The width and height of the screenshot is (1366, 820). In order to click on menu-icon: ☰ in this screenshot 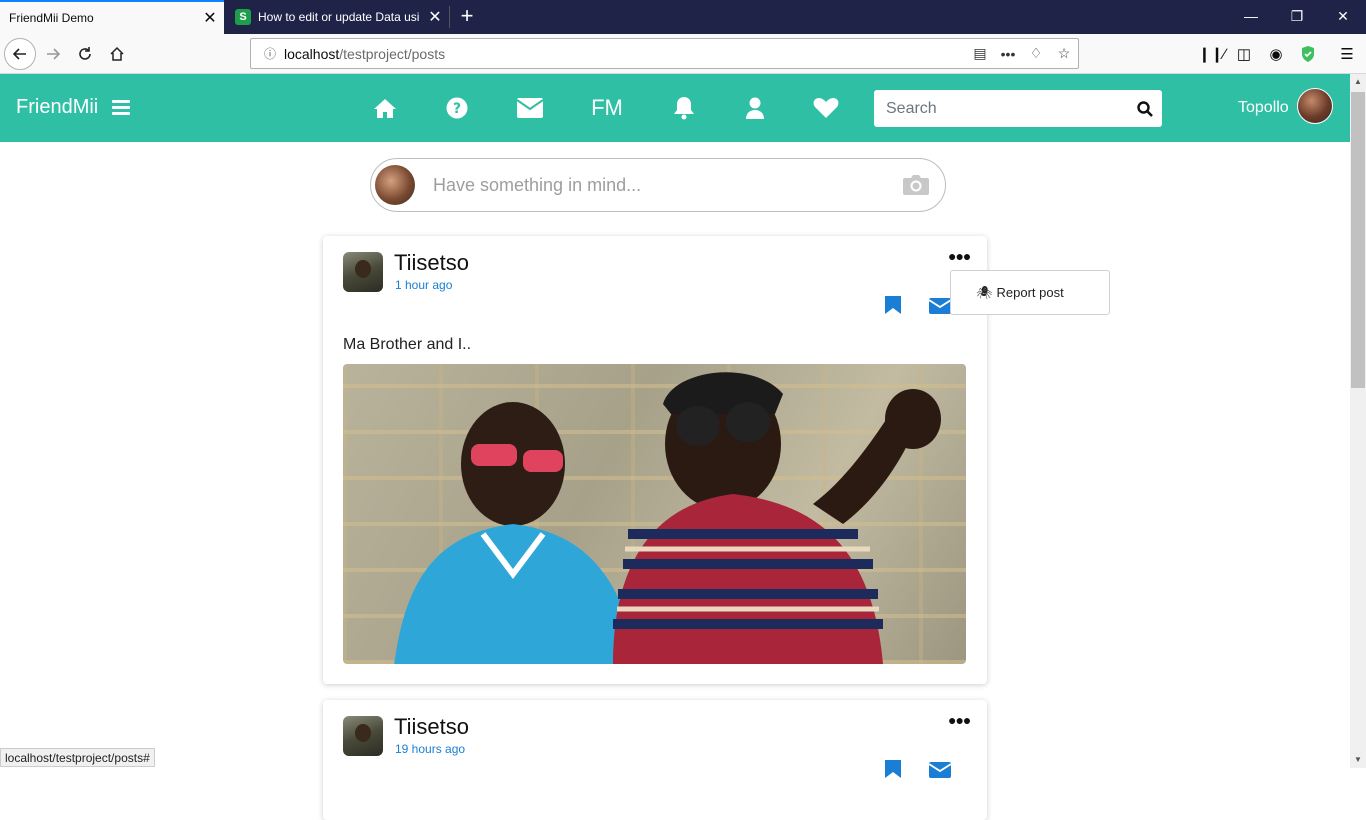, I will do `click(1347, 54)`.